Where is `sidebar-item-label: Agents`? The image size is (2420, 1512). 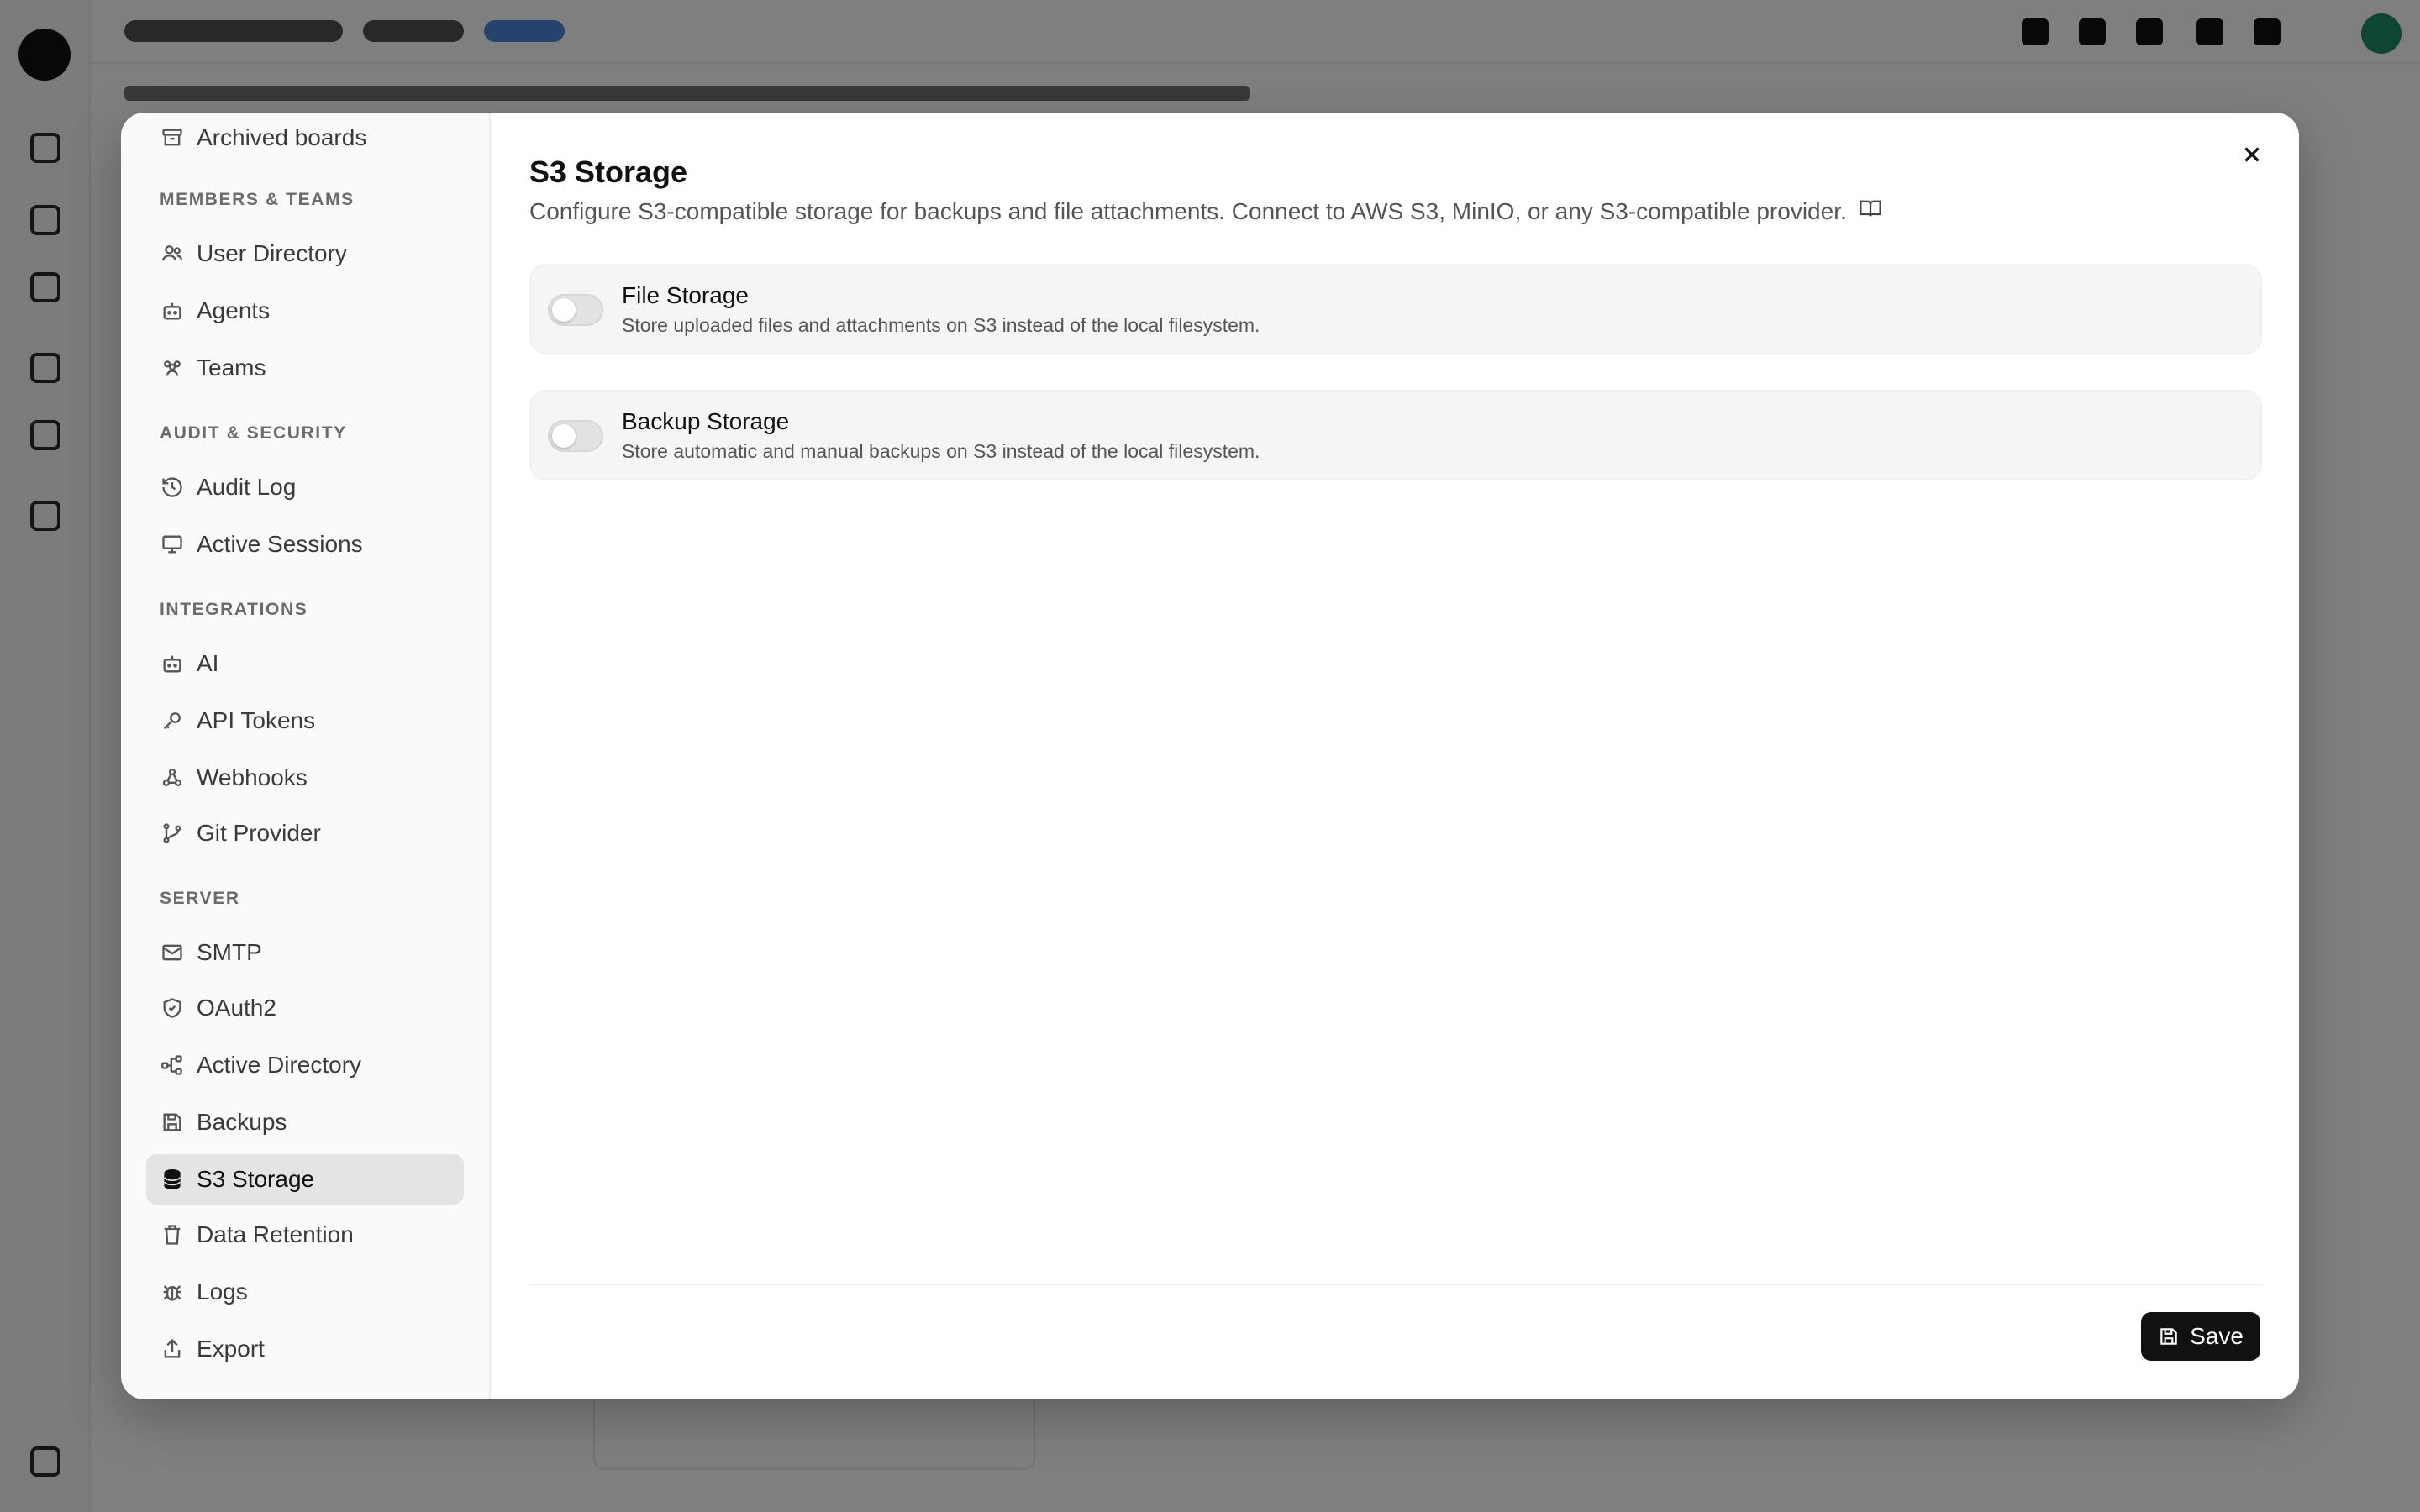
sidebar-item-label: Agents is located at coordinates (234, 310).